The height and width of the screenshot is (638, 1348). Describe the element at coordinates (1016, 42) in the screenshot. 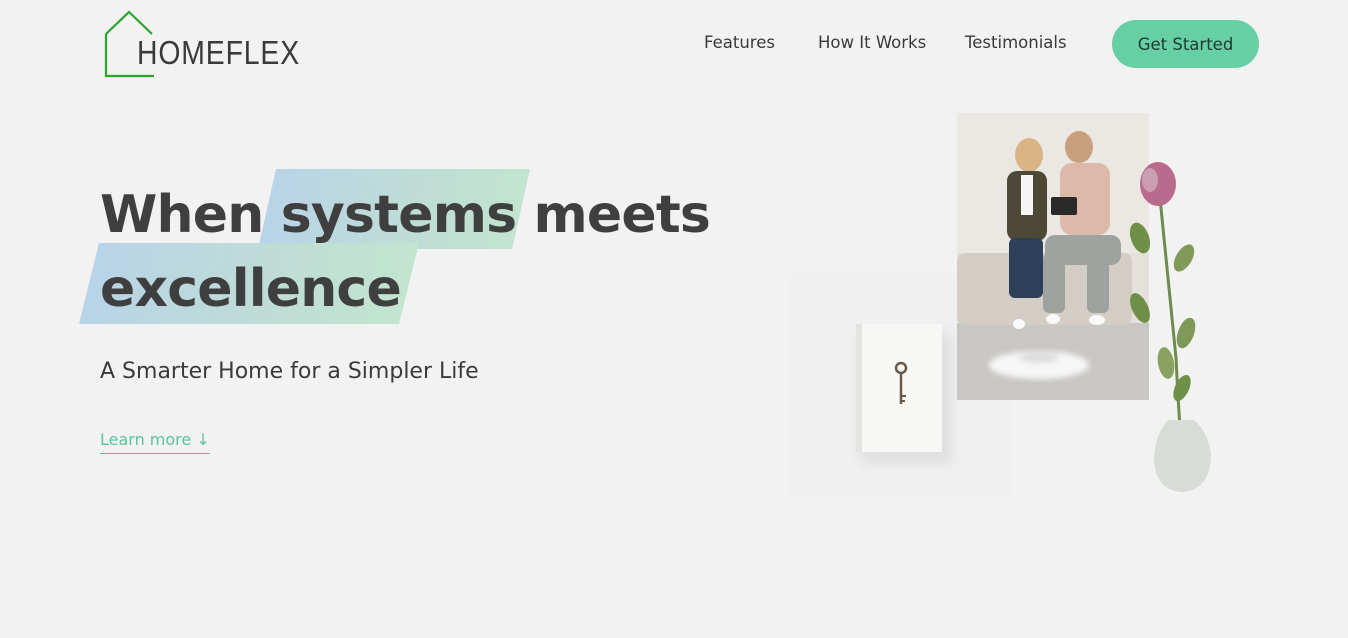

I see `nav-testimonials: Testimonials` at that location.